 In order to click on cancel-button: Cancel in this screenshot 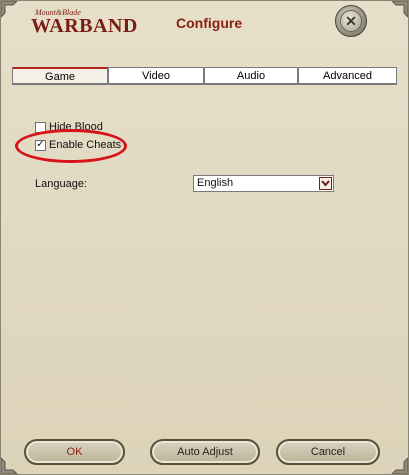, I will do `click(328, 452)`.